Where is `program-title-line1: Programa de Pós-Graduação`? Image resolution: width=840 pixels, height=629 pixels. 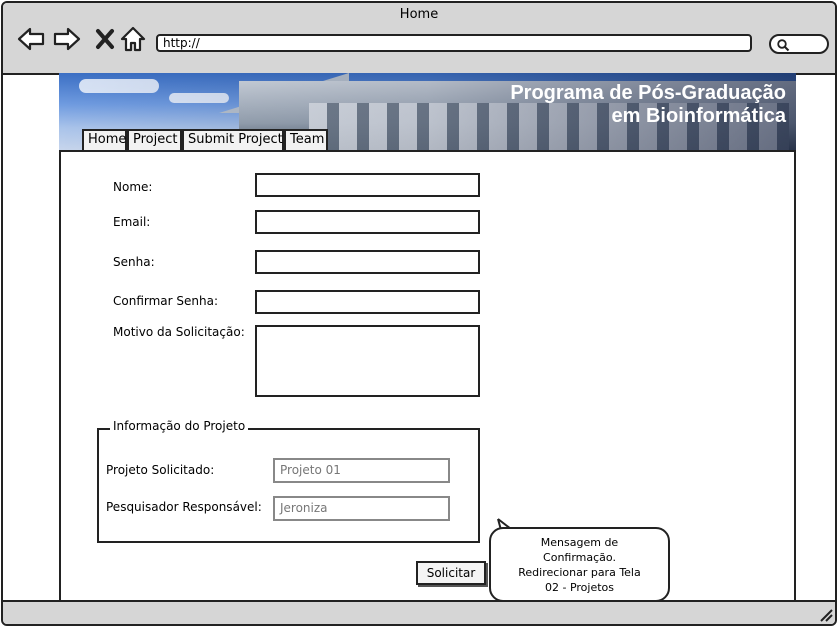
program-title-line1: Programa de Pós-Graduação is located at coordinates (648, 93).